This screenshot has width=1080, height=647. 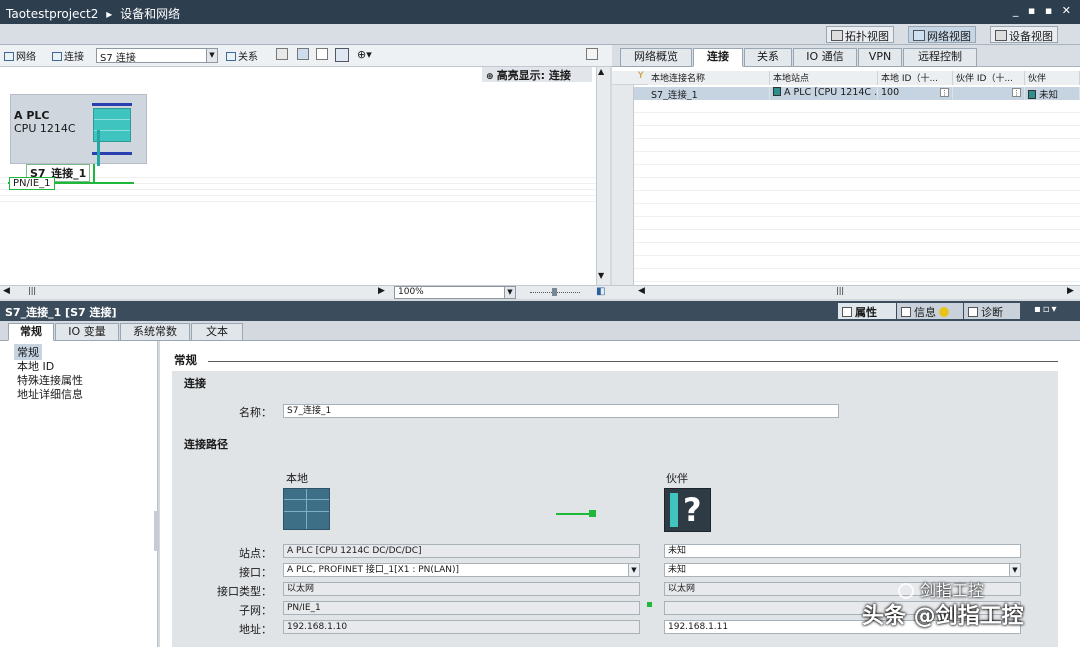 What do you see at coordinates (455, 292) in the screenshot?
I see `zoom-select: 100% ▼` at bounding box center [455, 292].